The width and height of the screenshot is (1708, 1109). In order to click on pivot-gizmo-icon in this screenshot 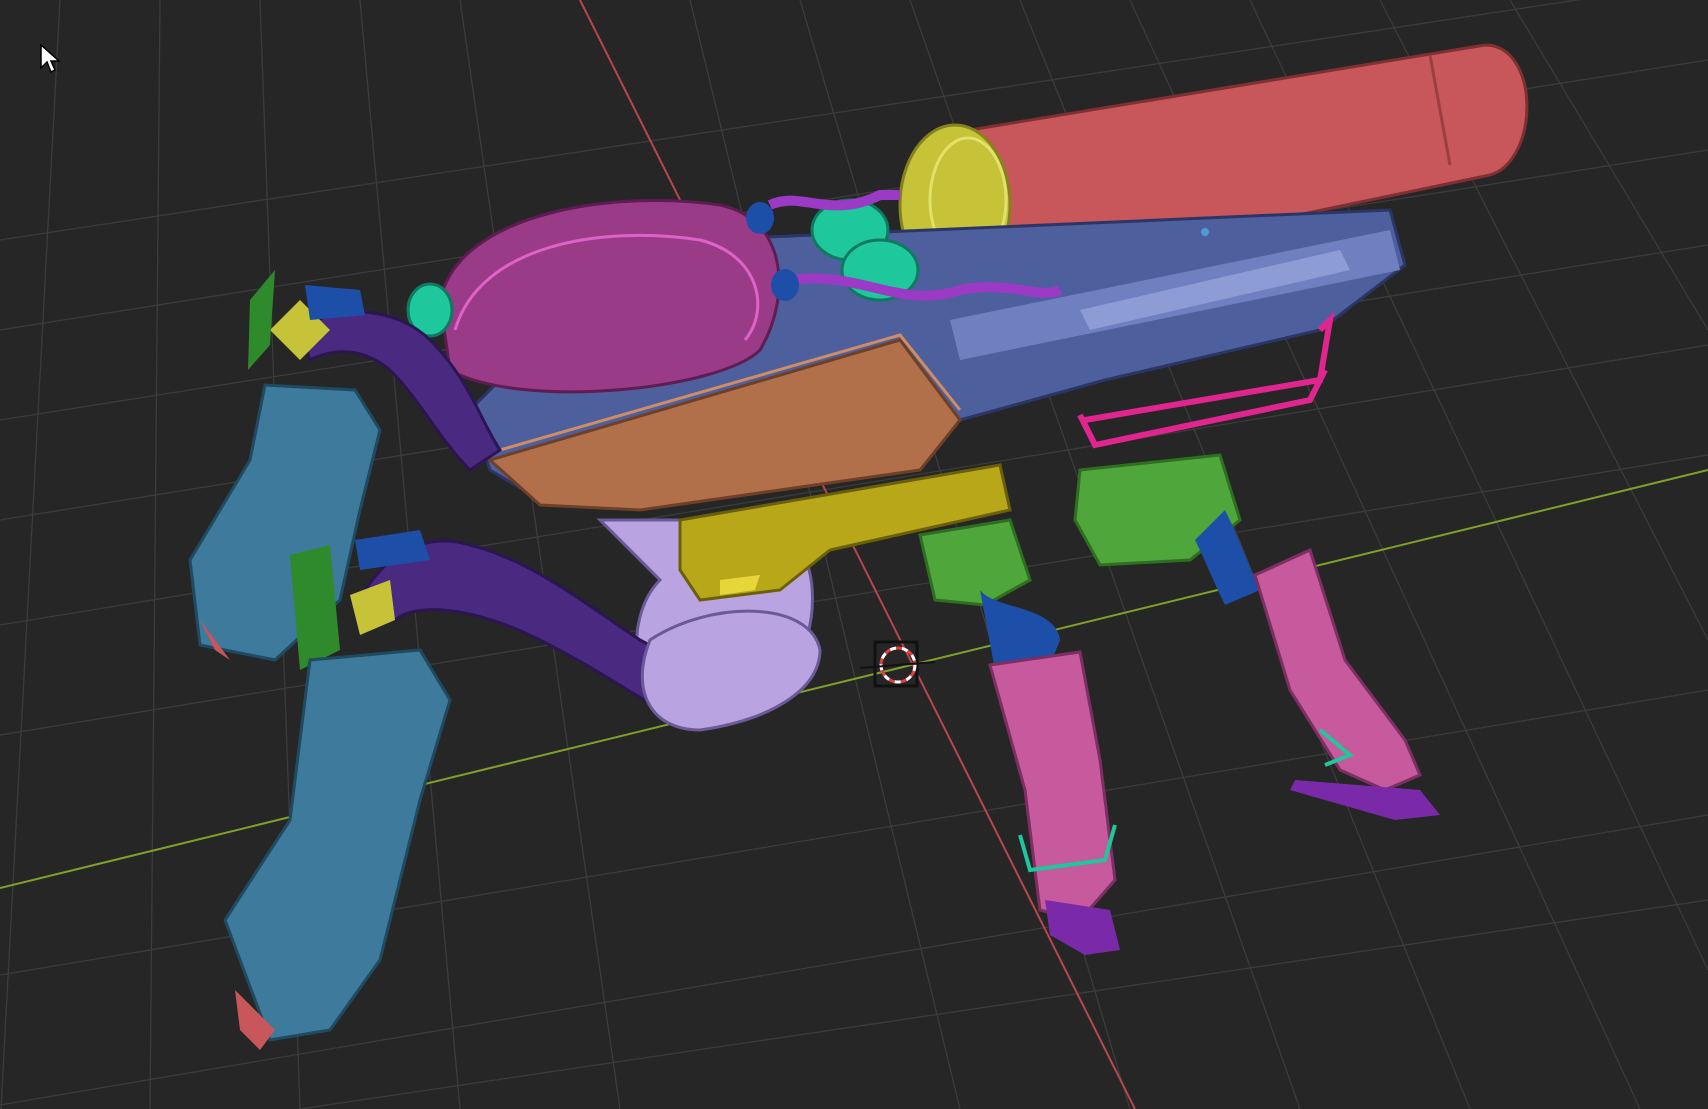, I will do `click(897, 664)`.